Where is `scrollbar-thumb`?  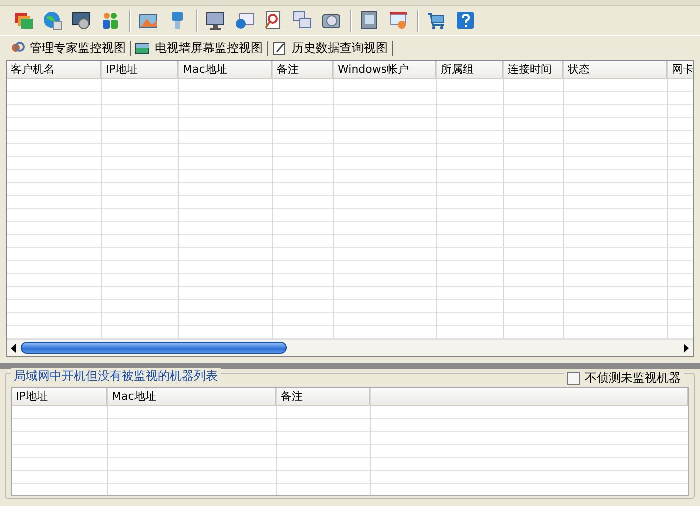
scrollbar-thumb is located at coordinates (154, 348).